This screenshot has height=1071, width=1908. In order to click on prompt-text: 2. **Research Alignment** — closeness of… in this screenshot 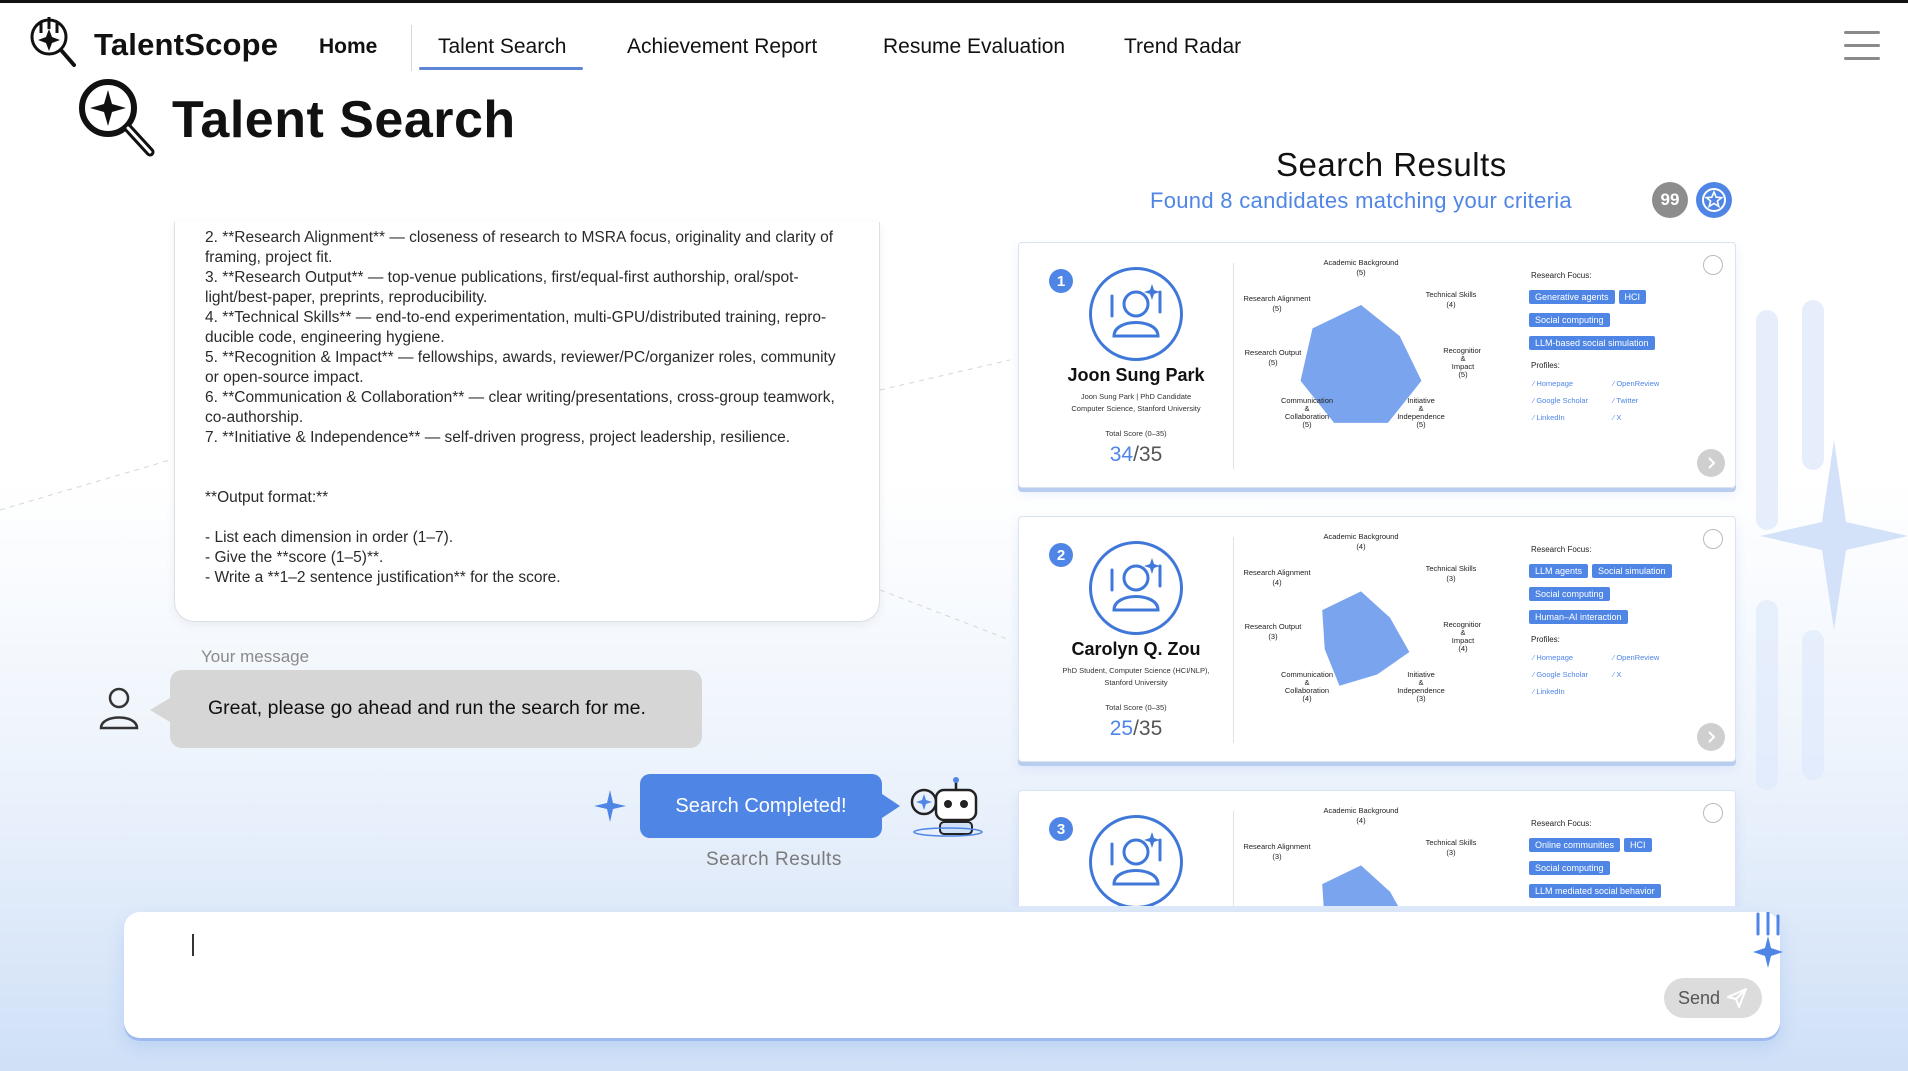, I will do `click(530, 408)`.